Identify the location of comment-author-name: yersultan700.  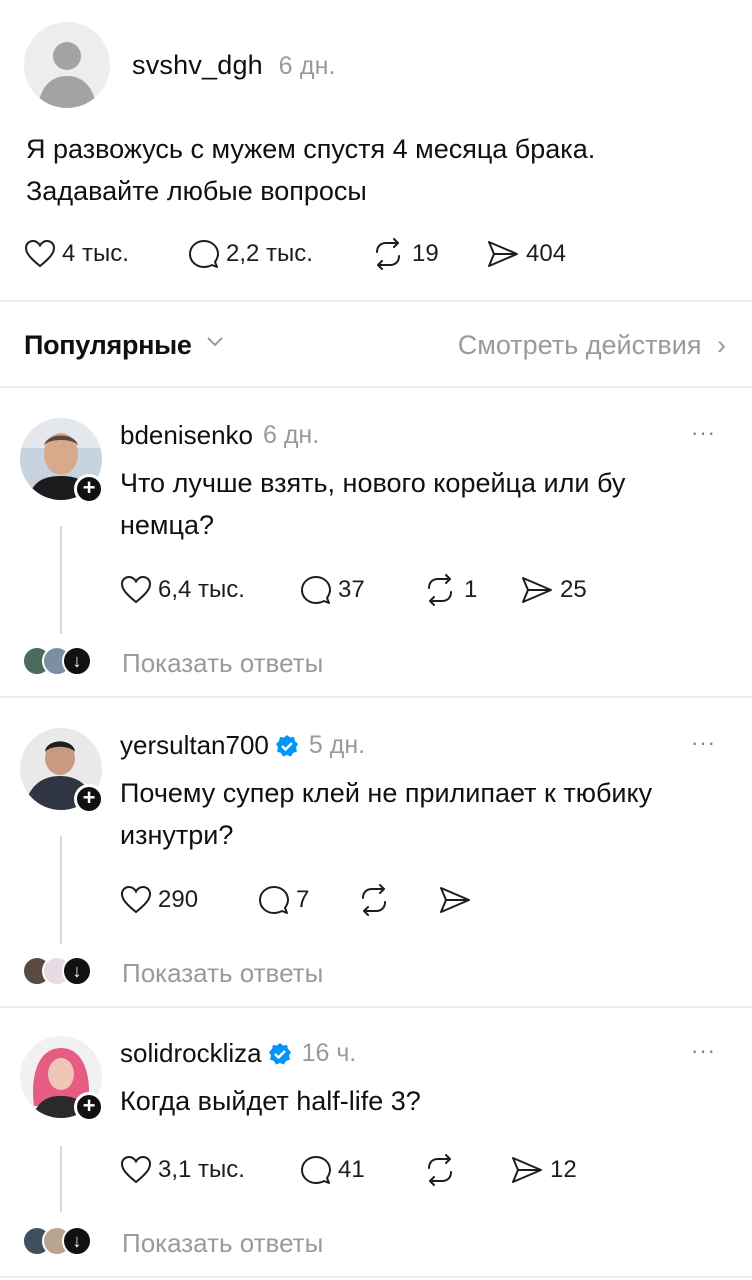
(194, 745).